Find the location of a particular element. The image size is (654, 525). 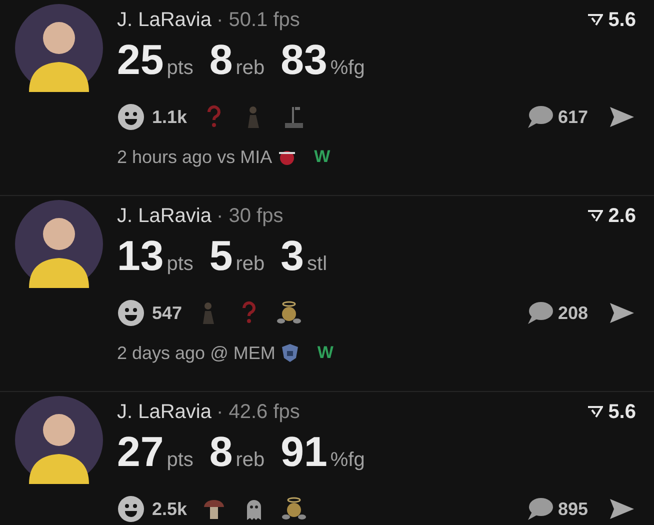

comment-count: 895 is located at coordinates (573, 509).